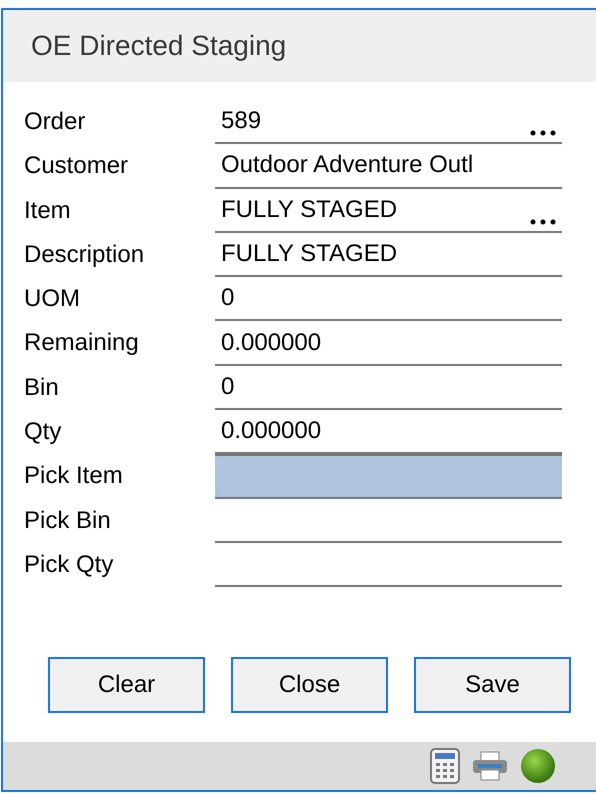 The height and width of the screenshot is (794, 596). What do you see at coordinates (55, 122) in the screenshot?
I see `field-label: Order` at bounding box center [55, 122].